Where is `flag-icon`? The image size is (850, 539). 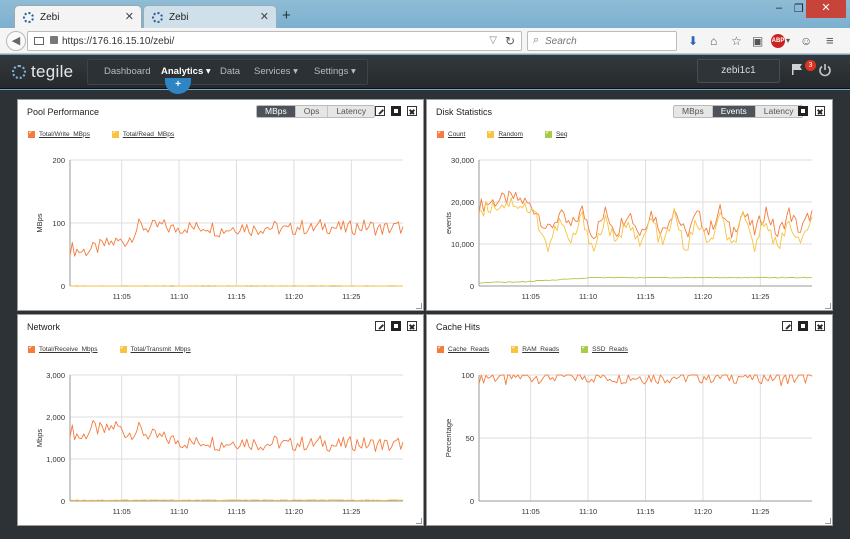
flag-icon is located at coordinates (797, 69).